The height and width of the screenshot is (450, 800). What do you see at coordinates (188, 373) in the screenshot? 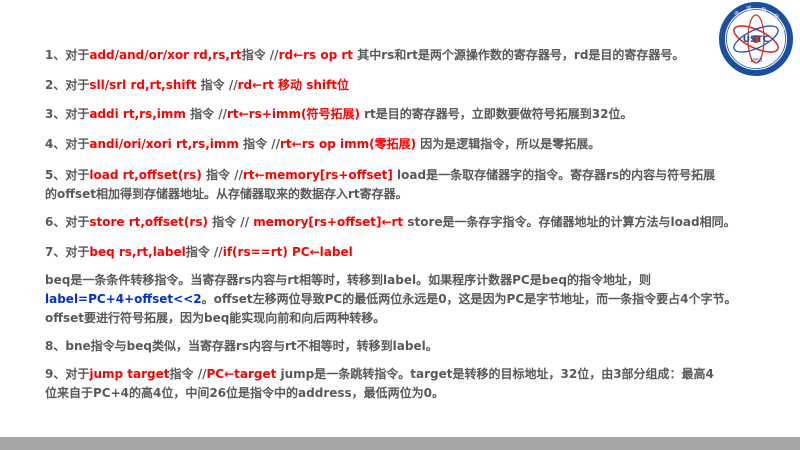
I see `item-9-label: 指令 //` at bounding box center [188, 373].